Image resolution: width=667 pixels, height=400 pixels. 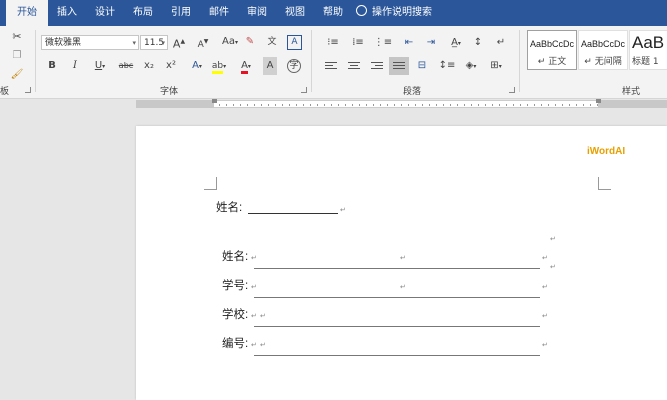 What do you see at coordinates (28, 90) in the screenshot?
I see `clipboard-launcher-icon` at bounding box center [28, 90].